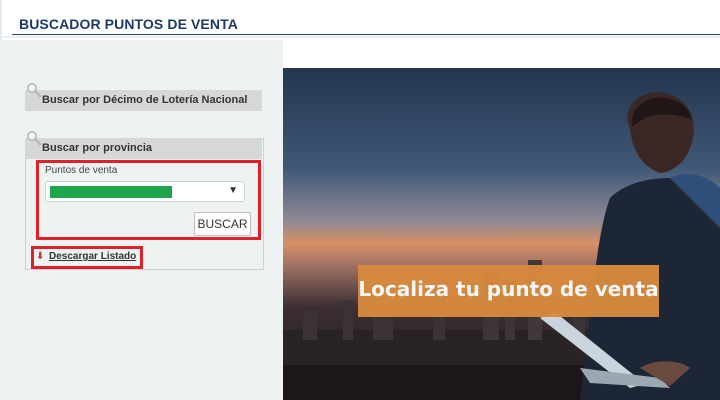 This screenshot has width=720, height=400. What do you see at coordinates (366, 34) in the screenshot?
I see `header-divider` at bounding box center [366, 34].